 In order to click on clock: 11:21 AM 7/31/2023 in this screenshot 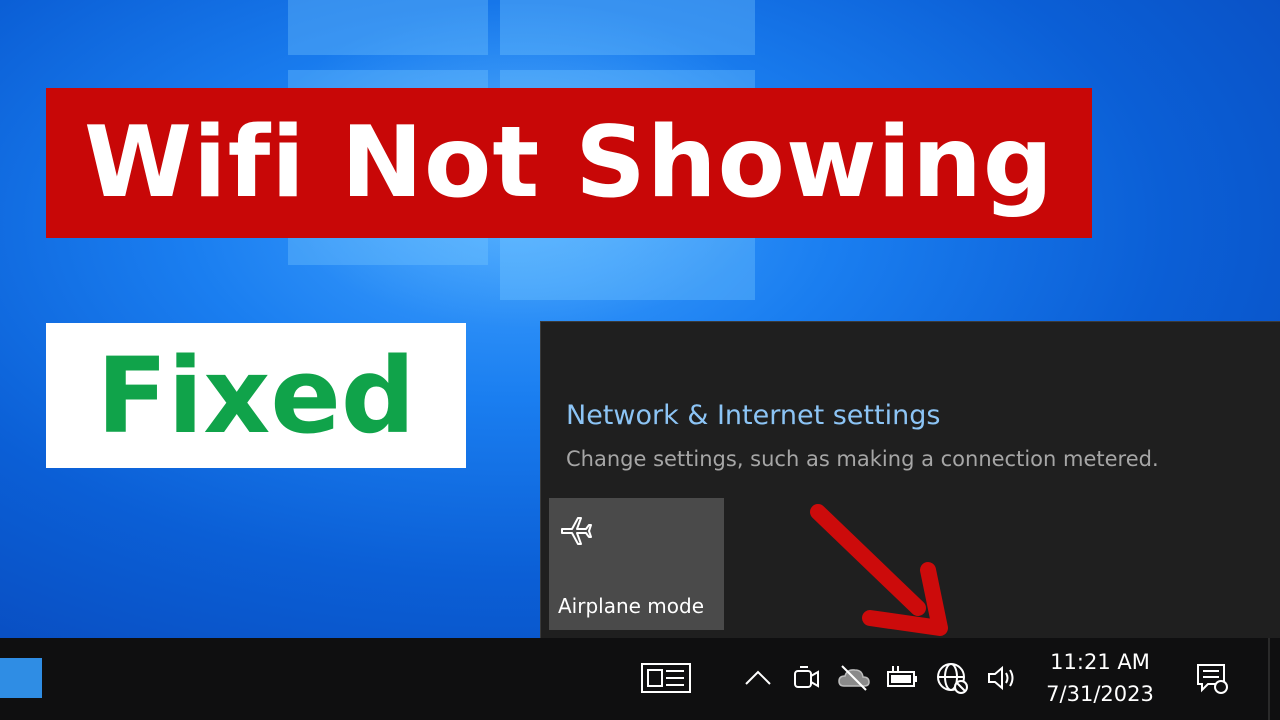, I will do `click(1100, 678)`.